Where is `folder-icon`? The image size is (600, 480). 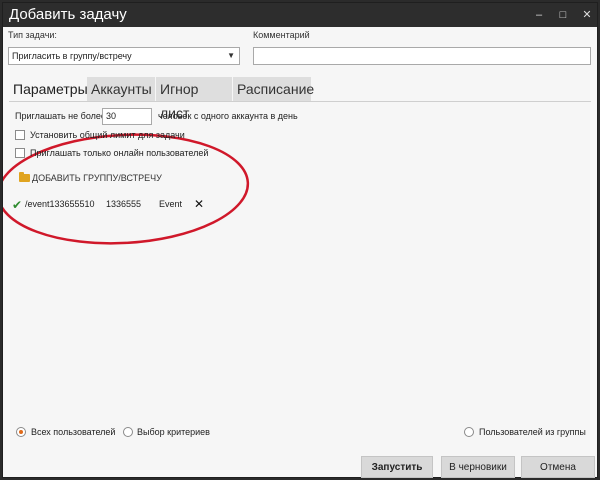
folder-icon is located at coordinates (24, 177).